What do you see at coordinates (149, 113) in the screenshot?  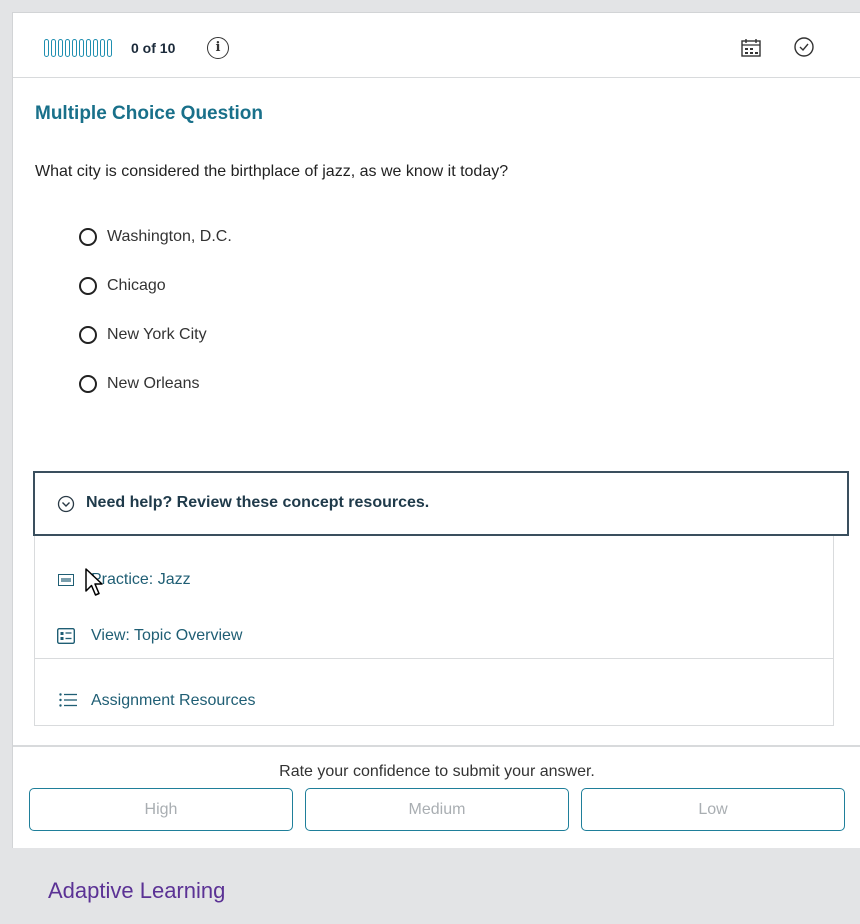 I see `question-type-heading: Multiple Choice Question` at bounding box center [149, 113].